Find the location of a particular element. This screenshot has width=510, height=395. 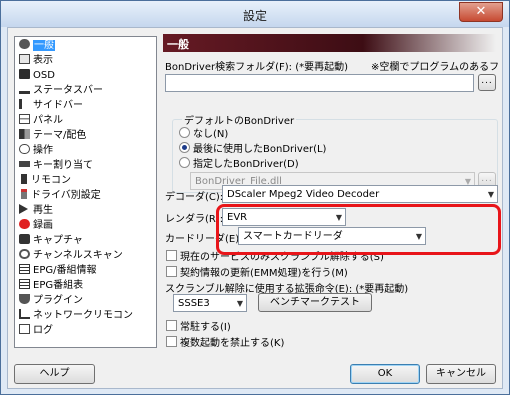

highlight-annotation is located at coordinates (358, 229).